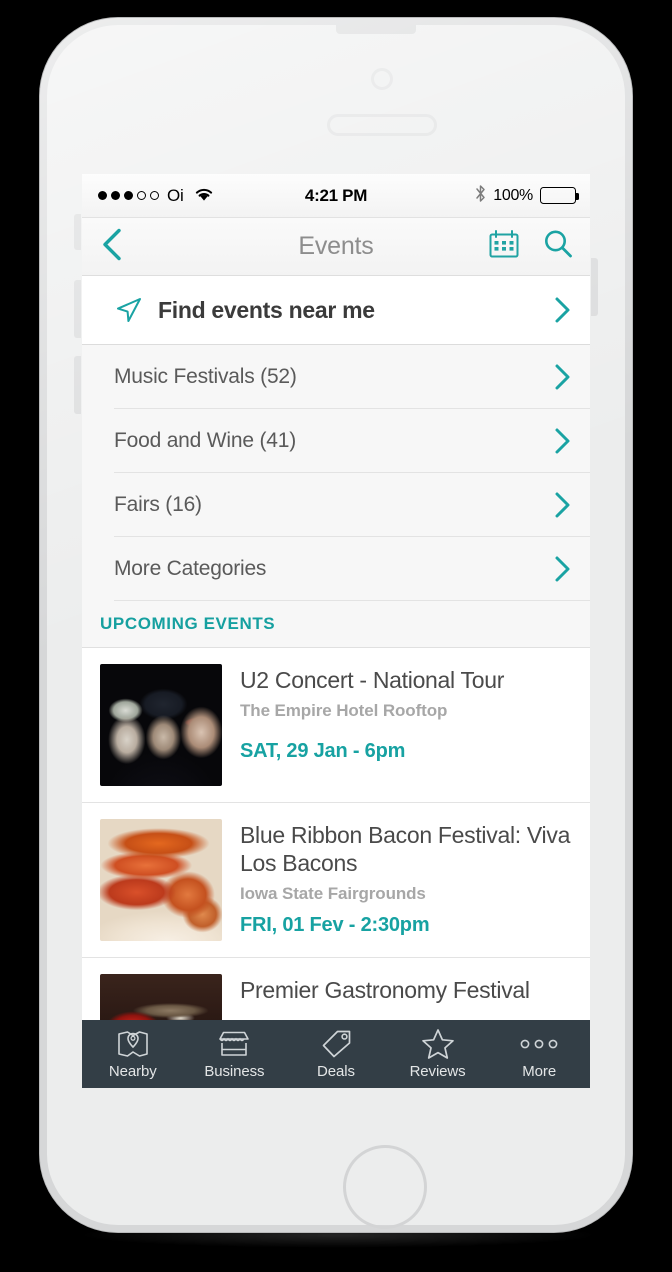  I want to click on tab-nearby: Nearby, so click(133, 1054).